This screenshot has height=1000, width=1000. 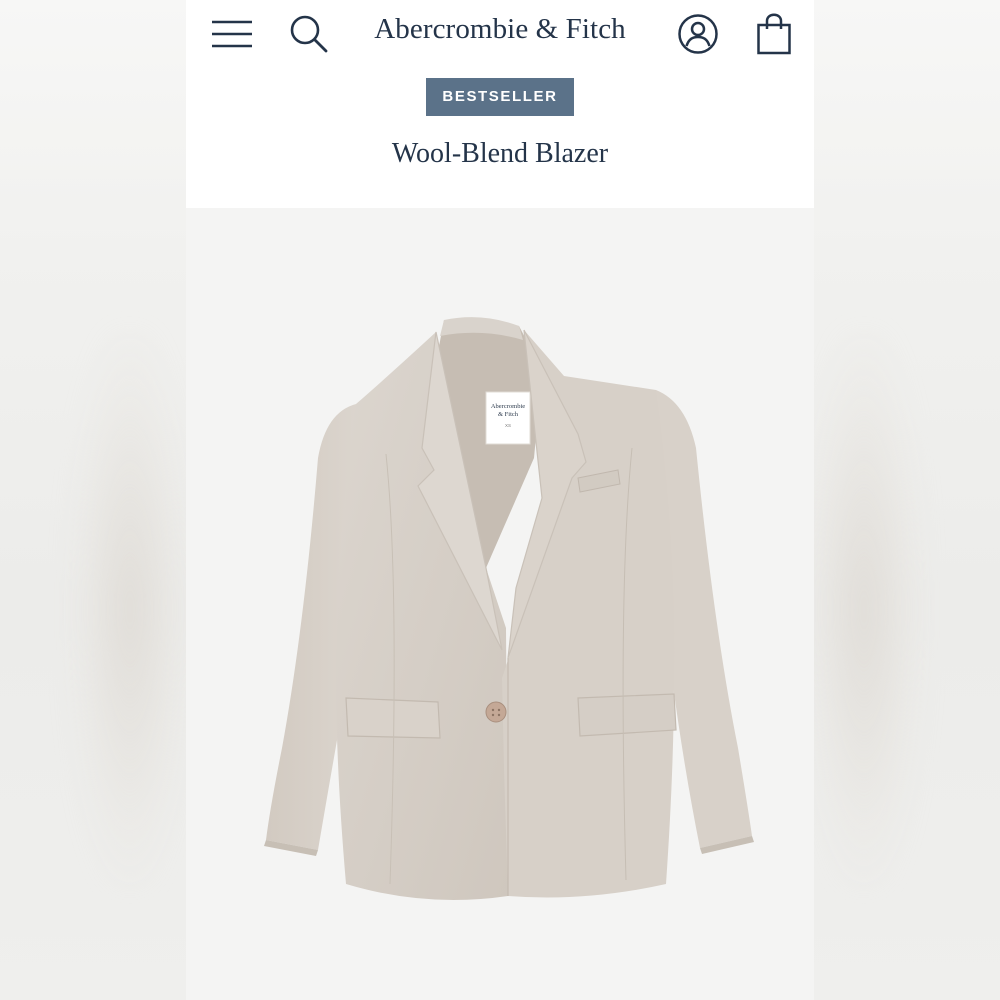 What do you see at coordinates (393, 718) in the screenshot?
I see `blazer-left-pocket-flap` at bounding box center [393, 718].